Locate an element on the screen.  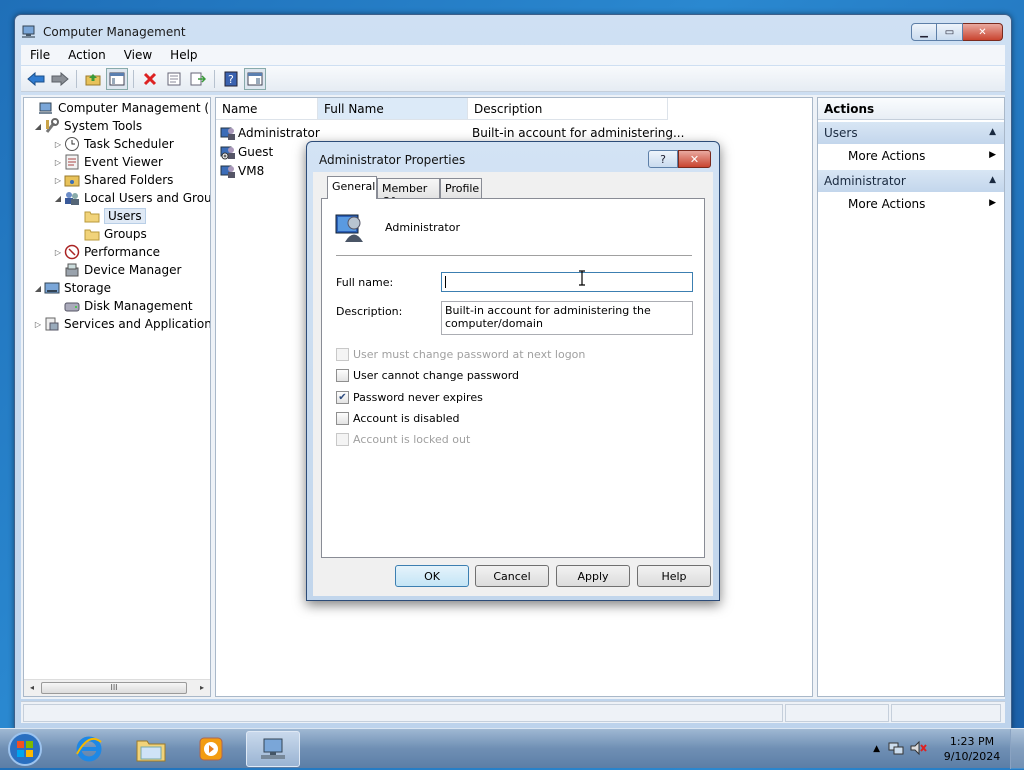
checkbox-box-checked: ✔ is located at coordinates (342, 397).